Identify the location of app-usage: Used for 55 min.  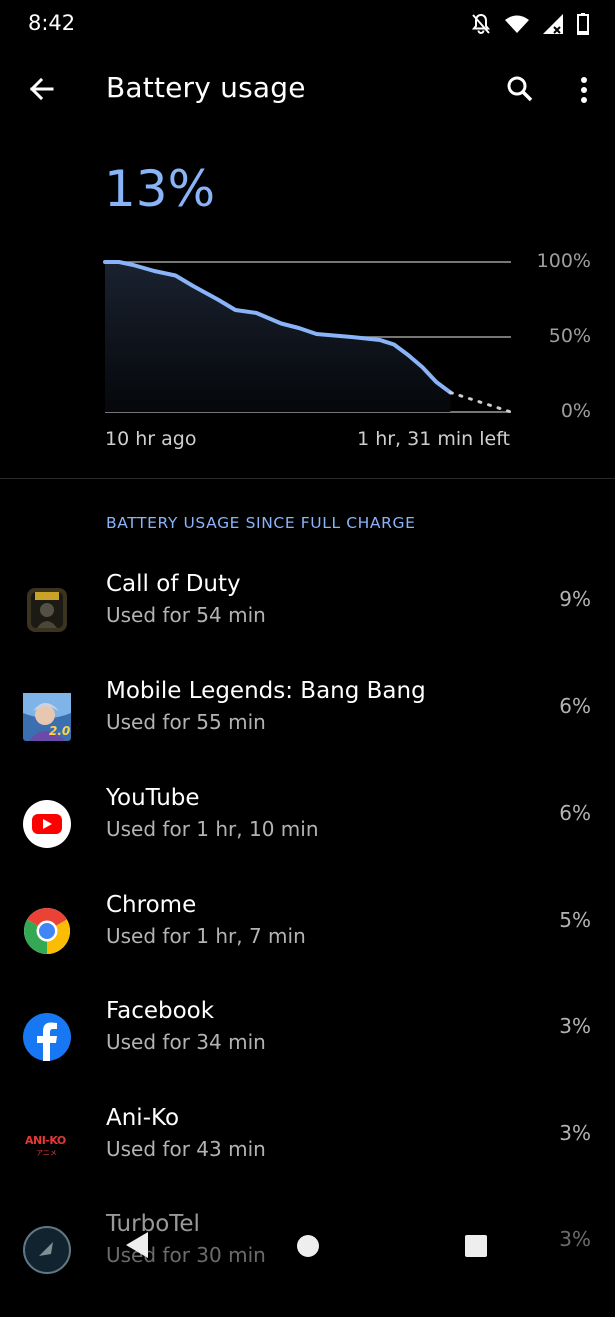
(186, 722).